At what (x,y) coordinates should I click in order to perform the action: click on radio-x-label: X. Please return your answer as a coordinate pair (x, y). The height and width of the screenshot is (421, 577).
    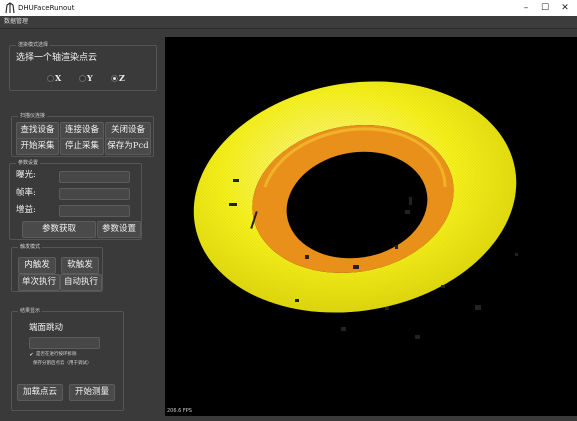
    Looking at the image, I should click on (58, 78).